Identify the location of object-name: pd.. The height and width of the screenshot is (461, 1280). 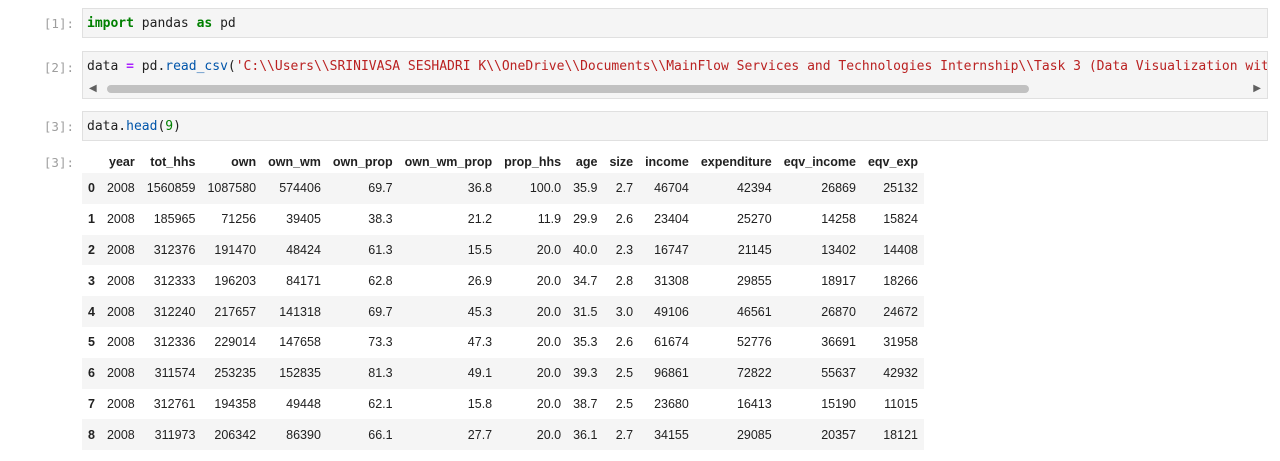
(149, 66).